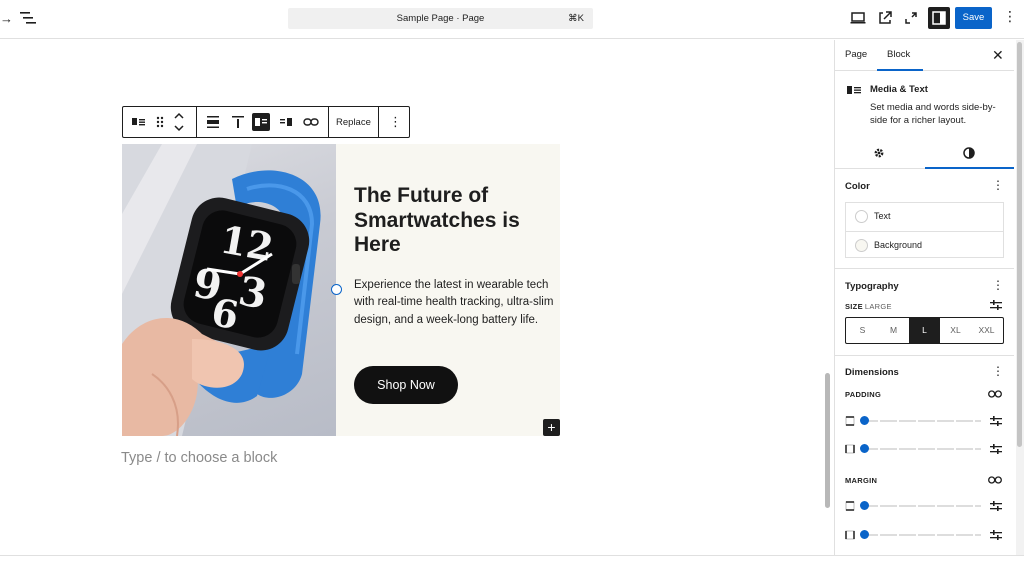 The height and width of the screenshot is (571, 1024). Describe the element at coordinates (969, 168) in the screenshot. I see `active-subtab-indicator` at that location.